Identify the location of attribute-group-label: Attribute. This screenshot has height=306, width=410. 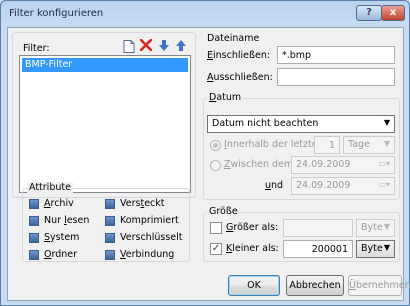
(50, 187).